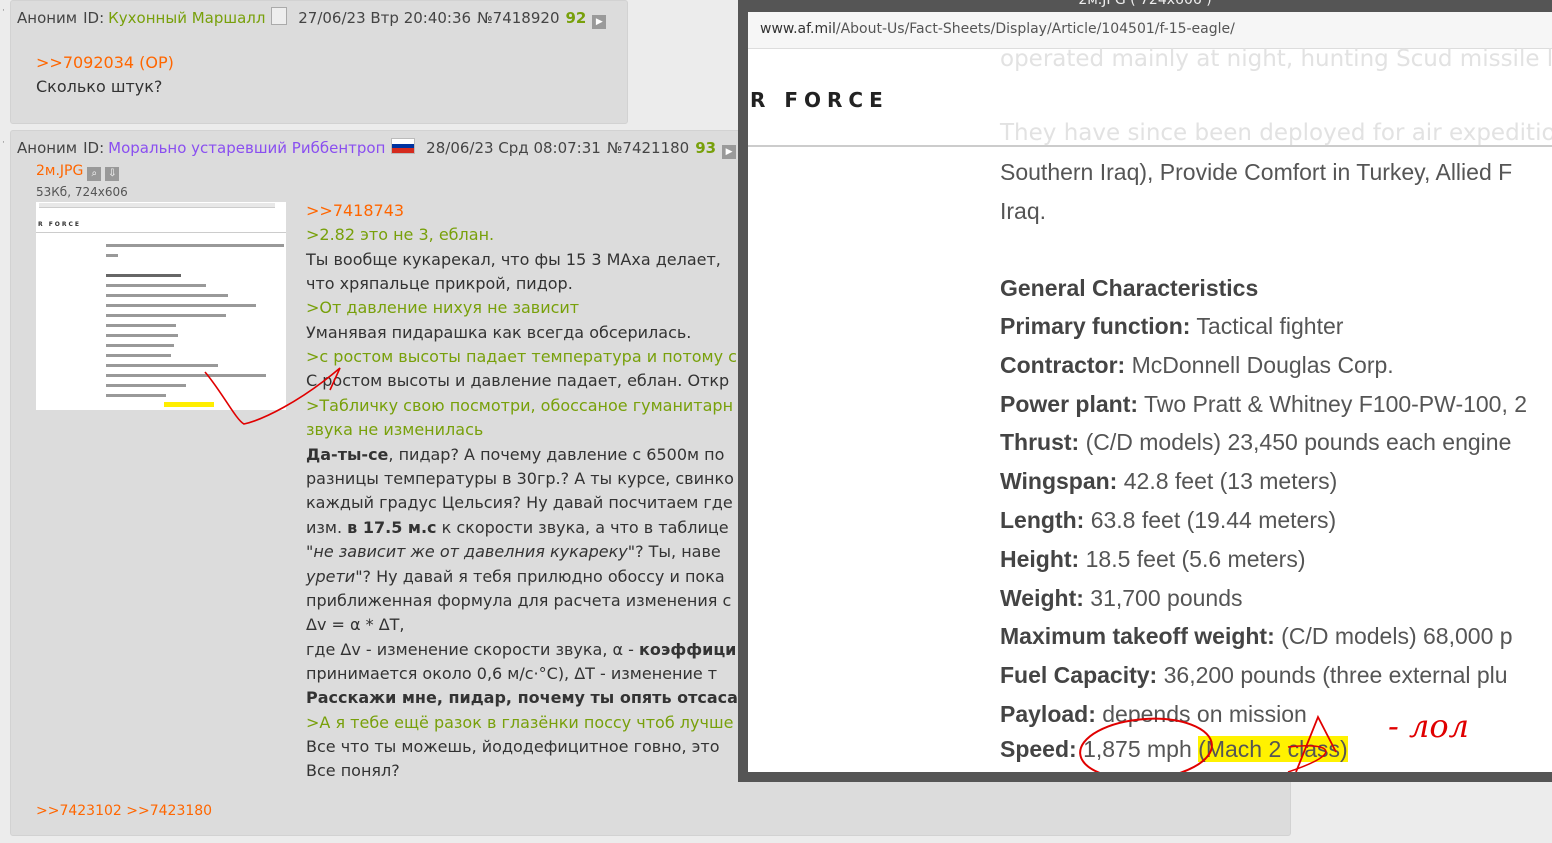  What do you see at coordinates (395, 429) in the screenshot?
I see `quote-line: звука не изменилась` at bounding box center [395, 429].